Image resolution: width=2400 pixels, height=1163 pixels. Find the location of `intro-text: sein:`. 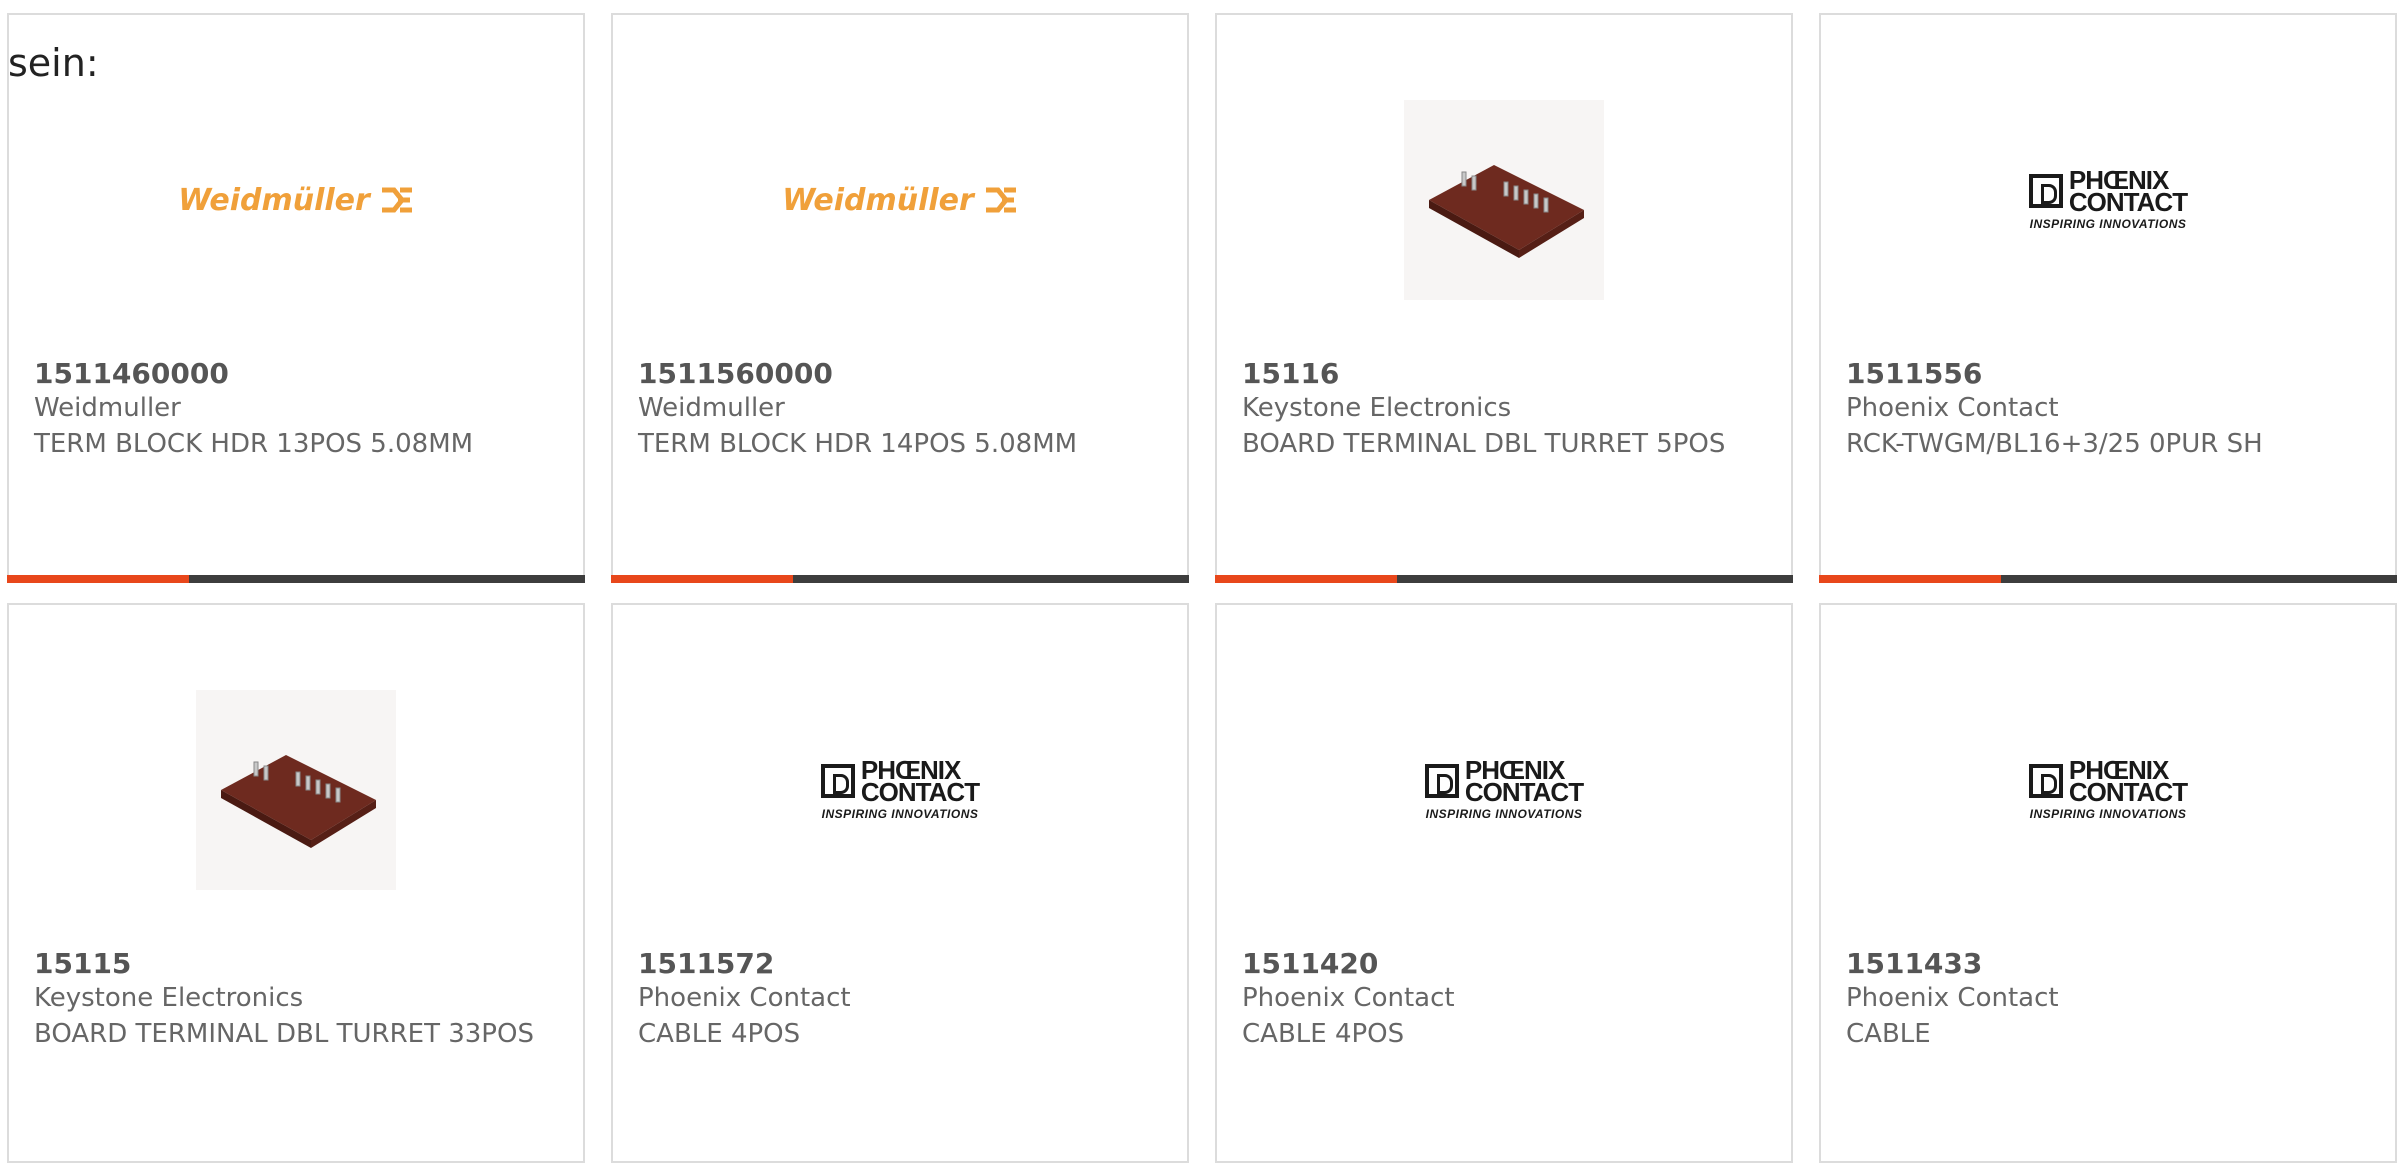

intro-text: sein: is located at coordinates (53, 63).